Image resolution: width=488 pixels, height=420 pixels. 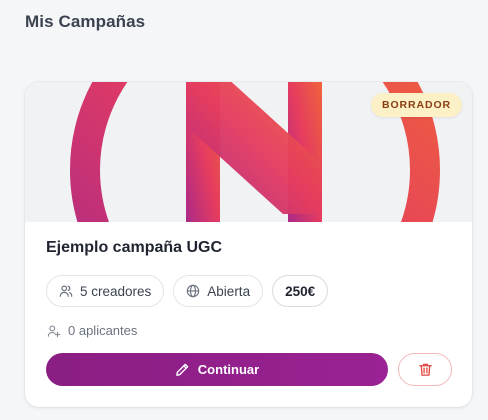 I want to click on price-value: 250€, so click(x=300, y=291).